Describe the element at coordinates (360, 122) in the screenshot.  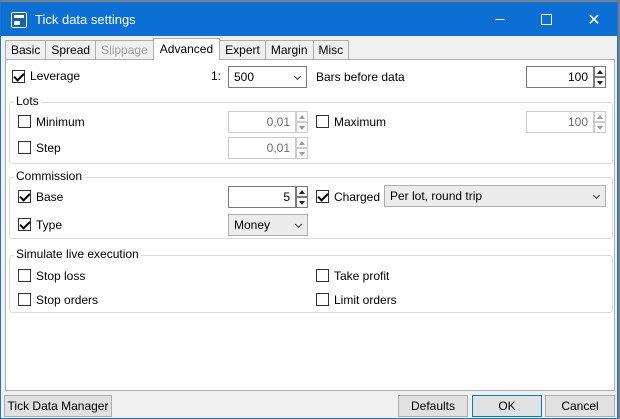
I see `maximum-label: Maximum` at that location.